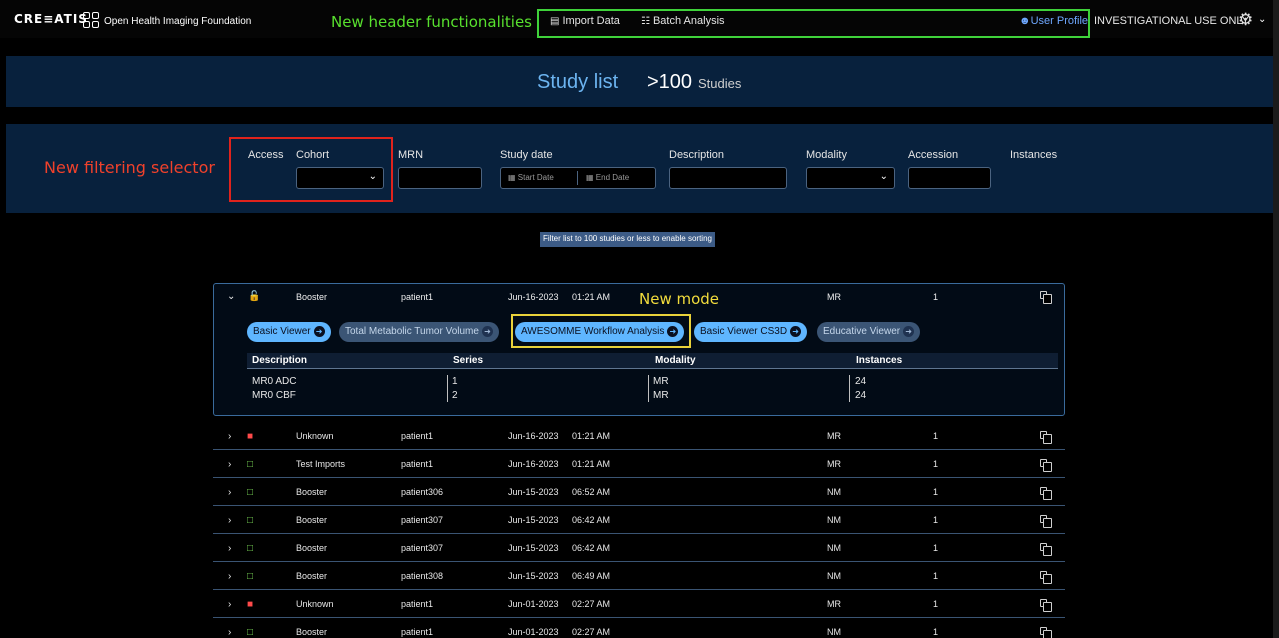 The image size is (1279, 638). I want to click on scrollbar, so click(1276, 319).